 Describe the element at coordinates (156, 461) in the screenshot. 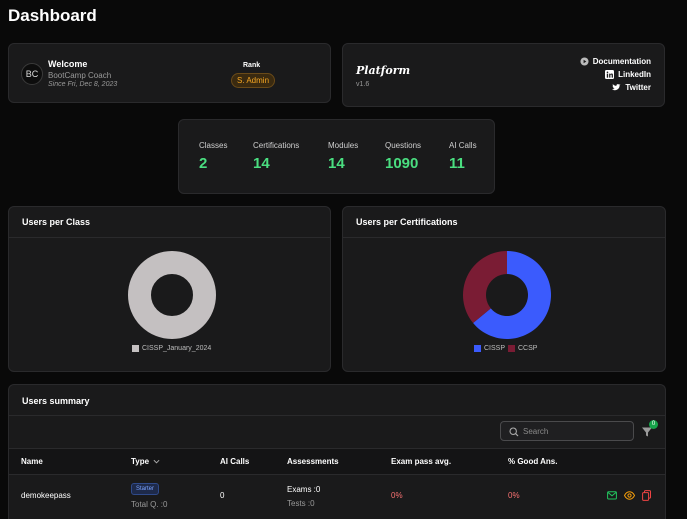

I see `chevron-down-icon` at that location.